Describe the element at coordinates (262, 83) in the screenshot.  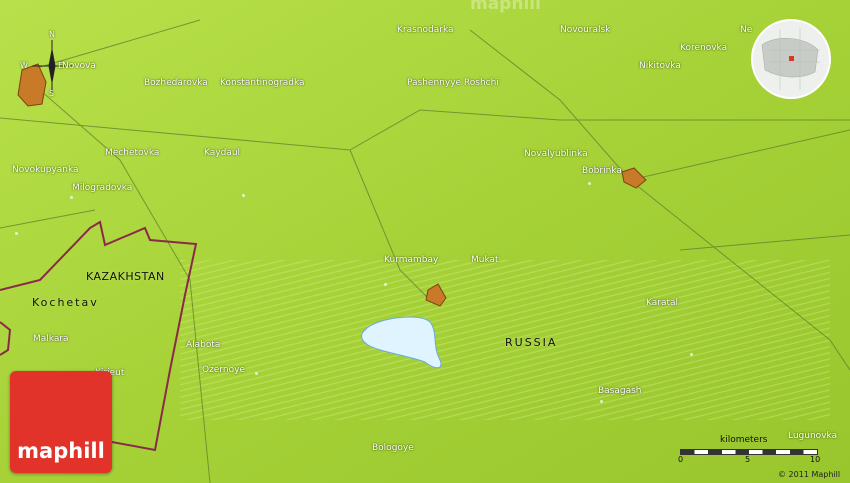
I see `place-label: Konstantinogradka` at that location.